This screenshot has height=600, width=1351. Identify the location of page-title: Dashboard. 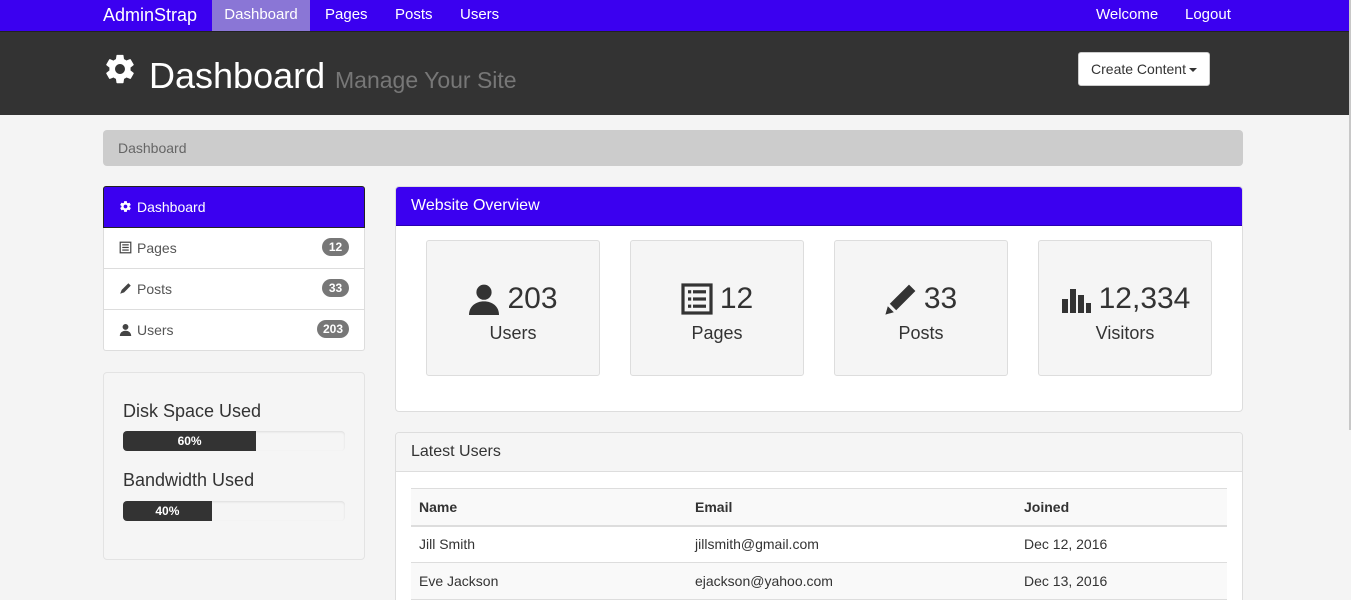
(237, 75).